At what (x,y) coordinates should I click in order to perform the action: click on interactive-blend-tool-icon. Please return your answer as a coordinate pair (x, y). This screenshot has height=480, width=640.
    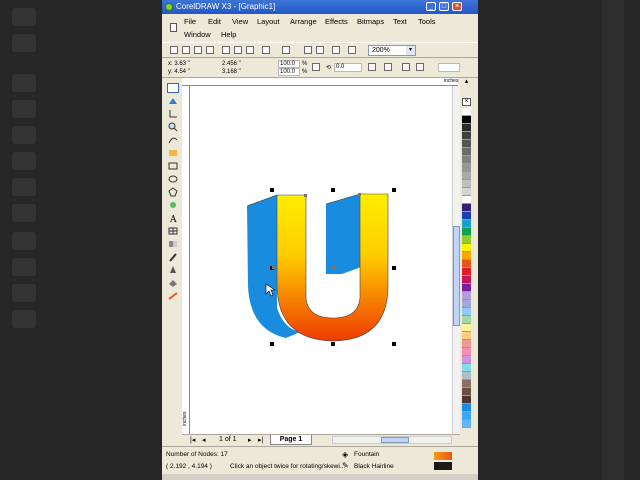
    Looking at the image, I should click on (173, 244).